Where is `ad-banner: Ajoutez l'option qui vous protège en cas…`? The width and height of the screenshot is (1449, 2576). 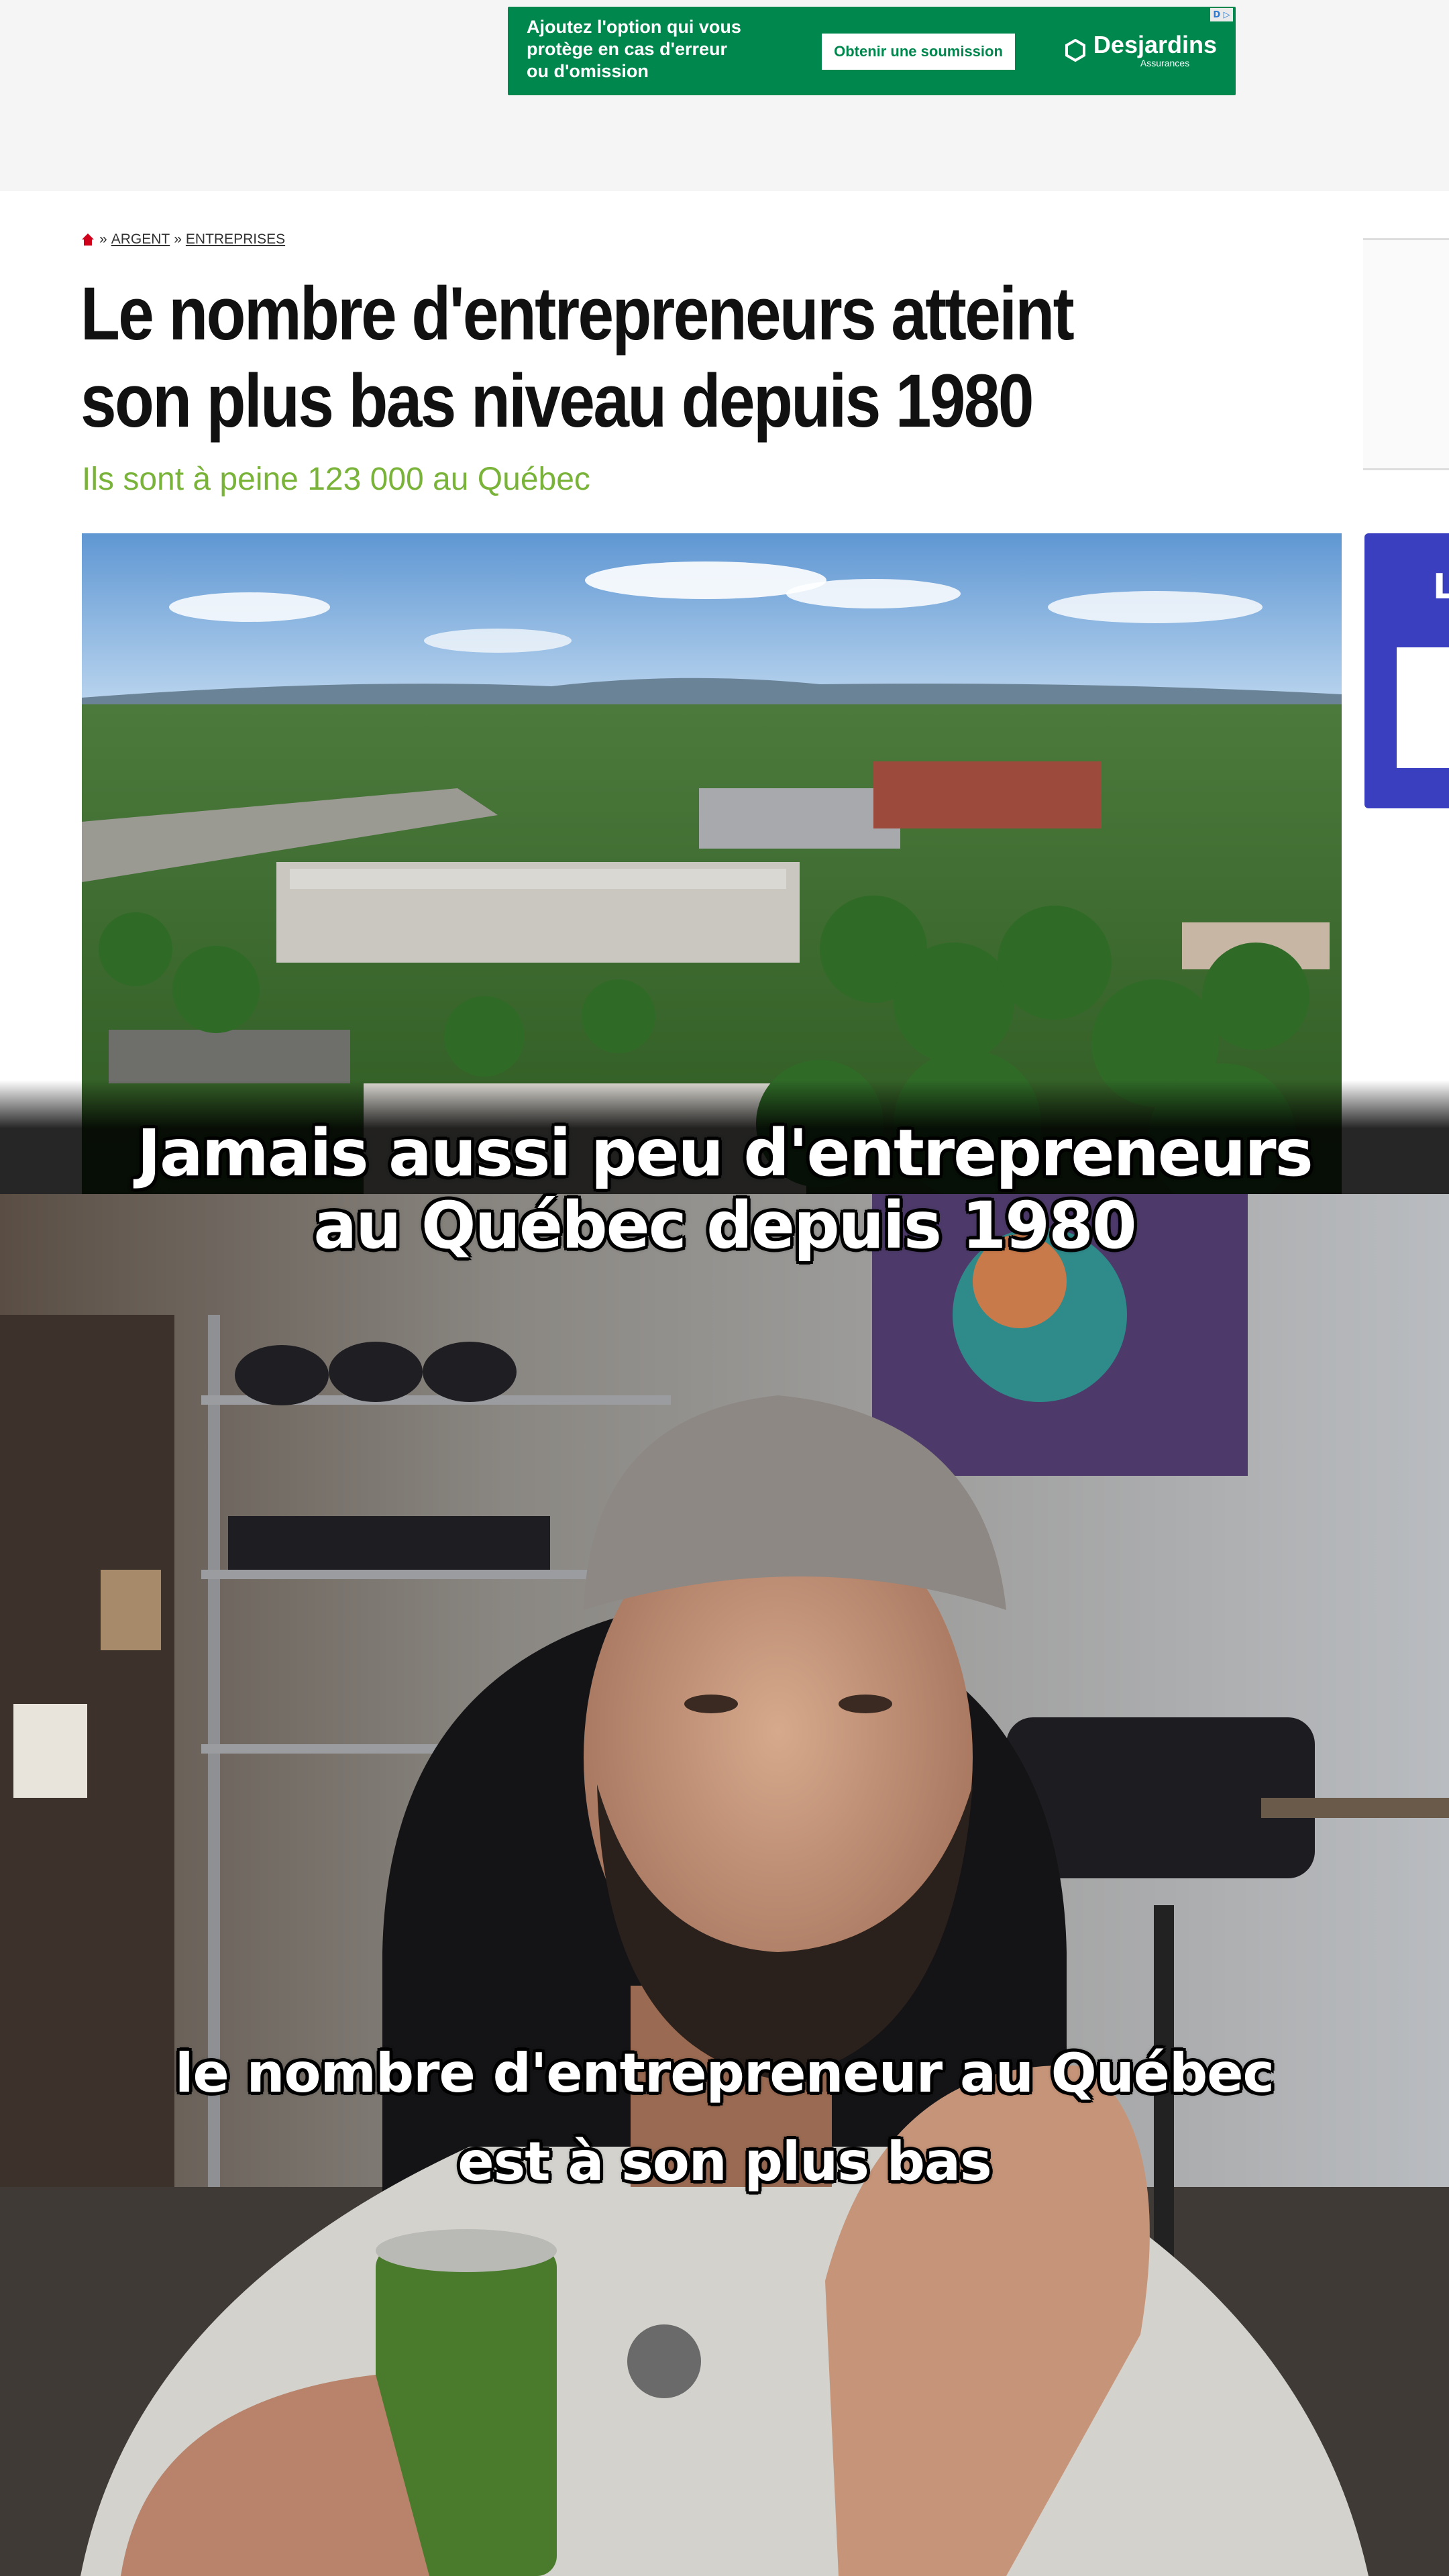 ad-banner: Ajoutez l'option qui vous protège en cas… is located at coordinates (872, 51).